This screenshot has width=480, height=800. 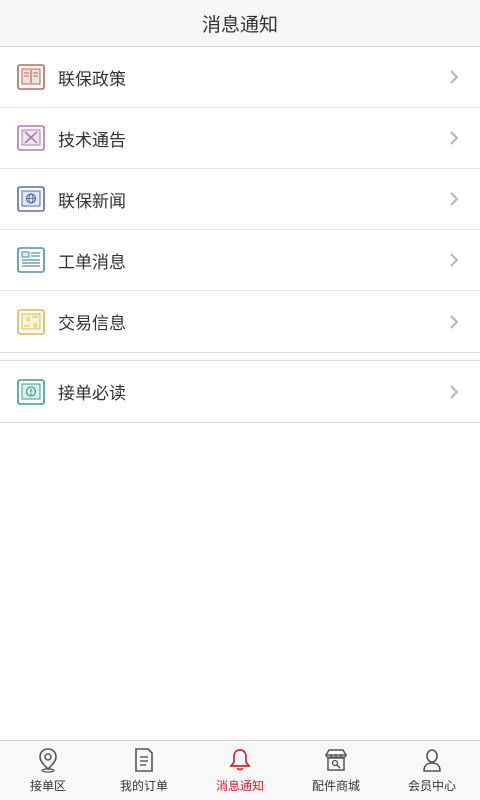 What do you see at coordinates (240, 760) in the screenshot?
I see `bell-icon` at bounding box center [240, 760].